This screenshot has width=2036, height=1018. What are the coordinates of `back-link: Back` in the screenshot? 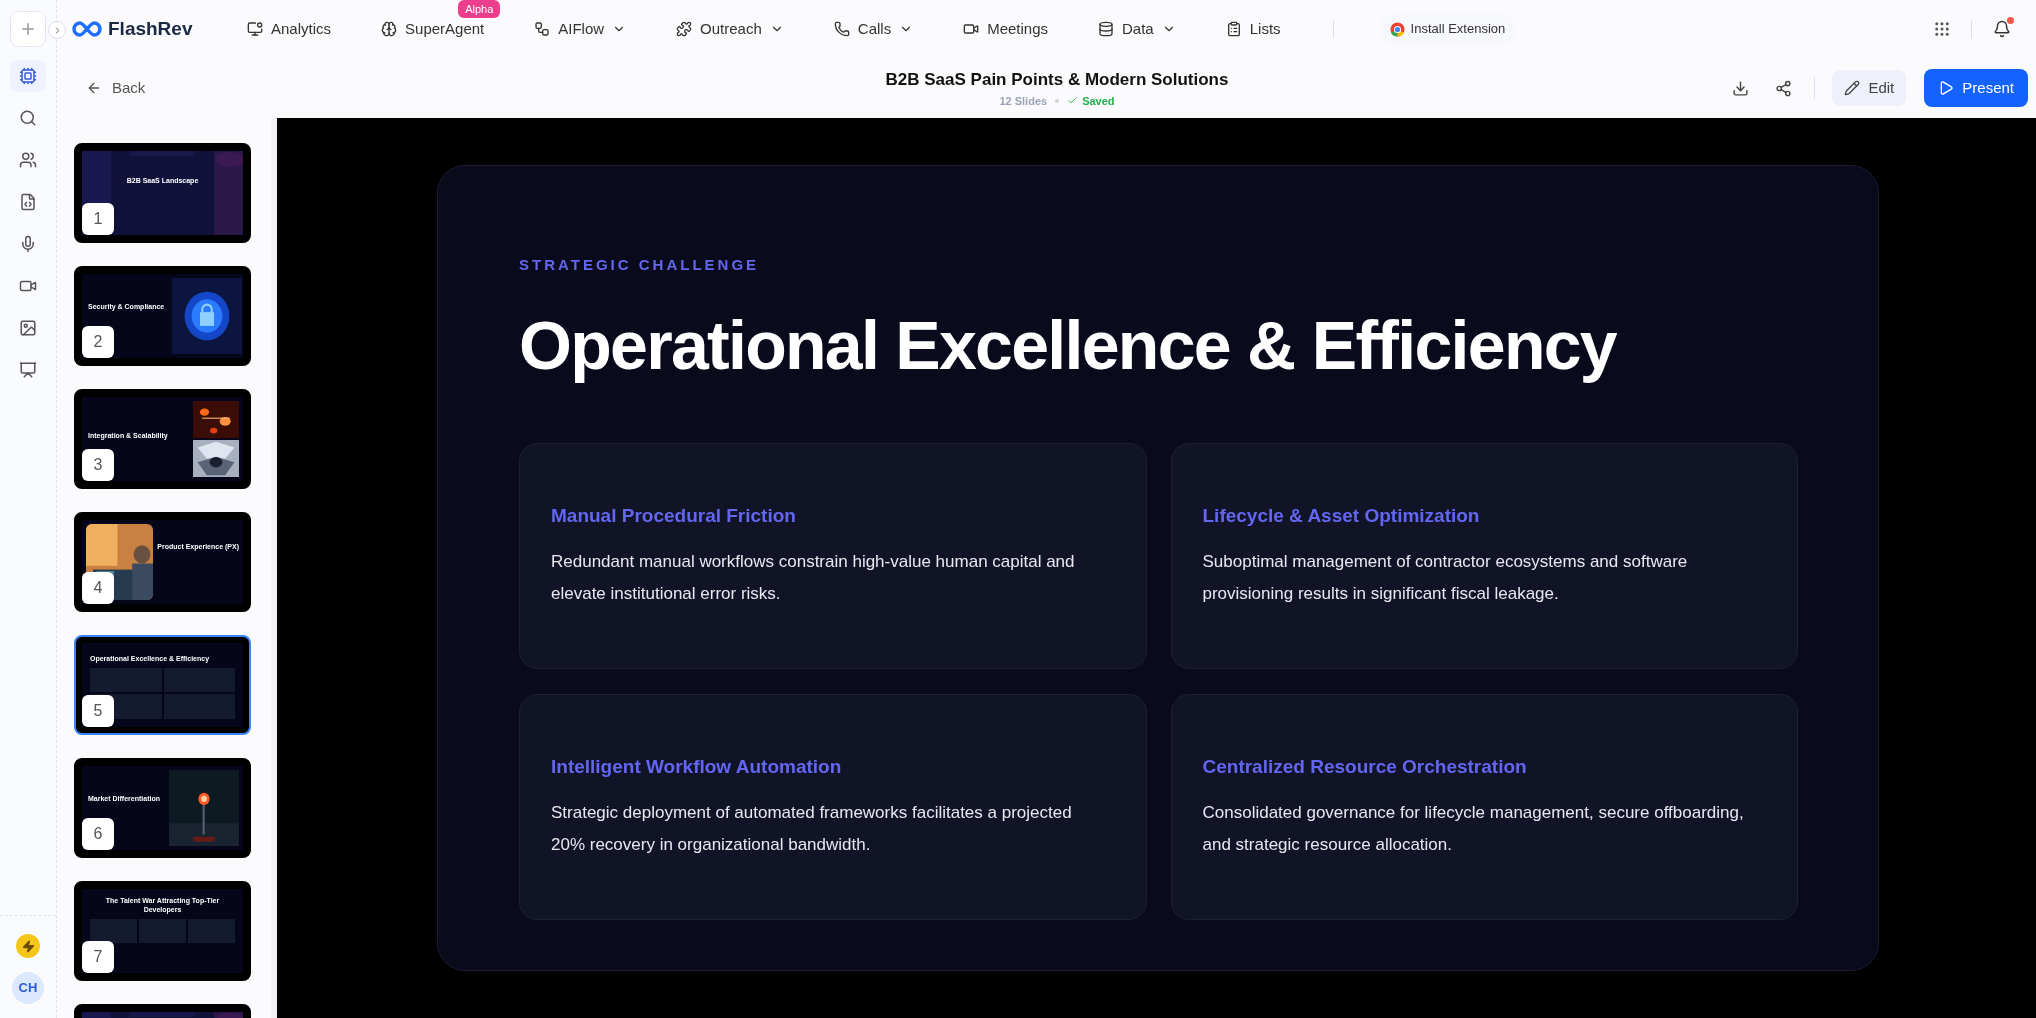 It's located at (236, 88).